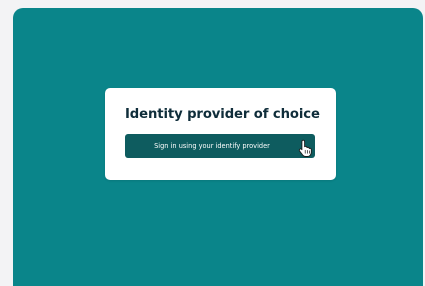 The width and height of the screenshot is (425, 286). I want to click on sign-in-identity-provider-button: Sign in using your identify provider, so click(220, 146).